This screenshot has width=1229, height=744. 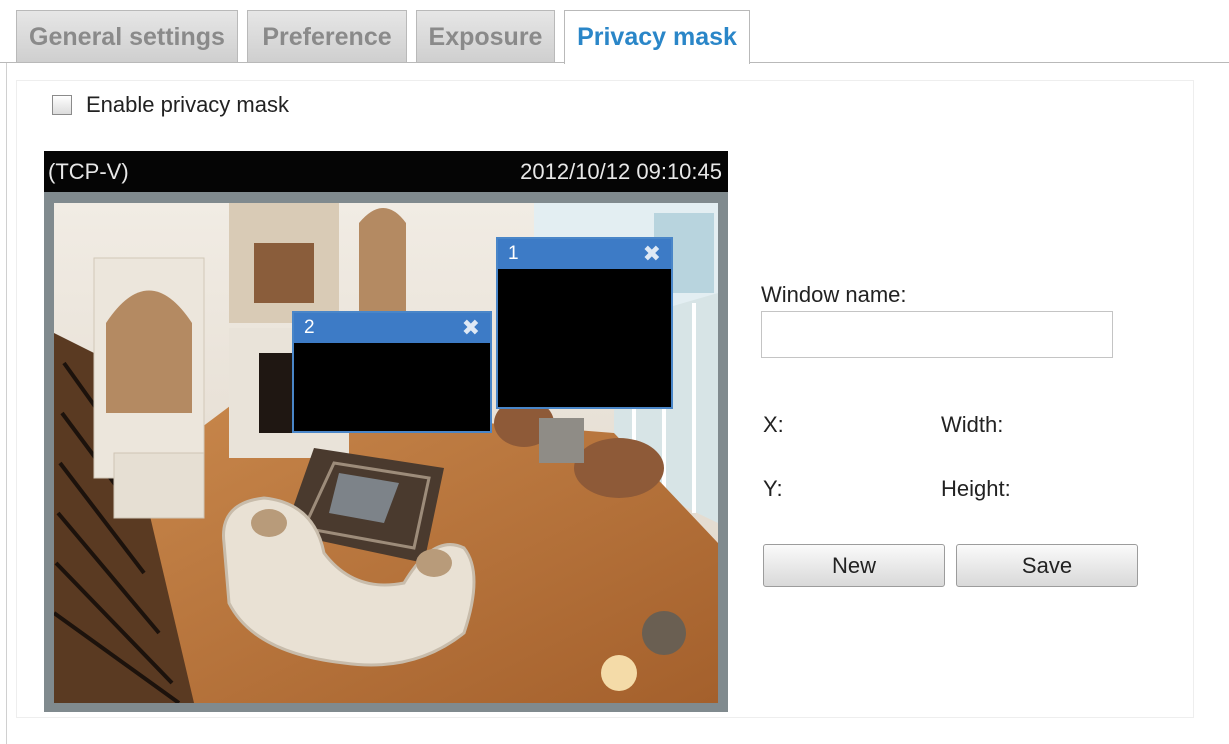 I want to click on video-header: (TCP-V) 2012/10/12 09:10:45, so click(x=386, y=171).